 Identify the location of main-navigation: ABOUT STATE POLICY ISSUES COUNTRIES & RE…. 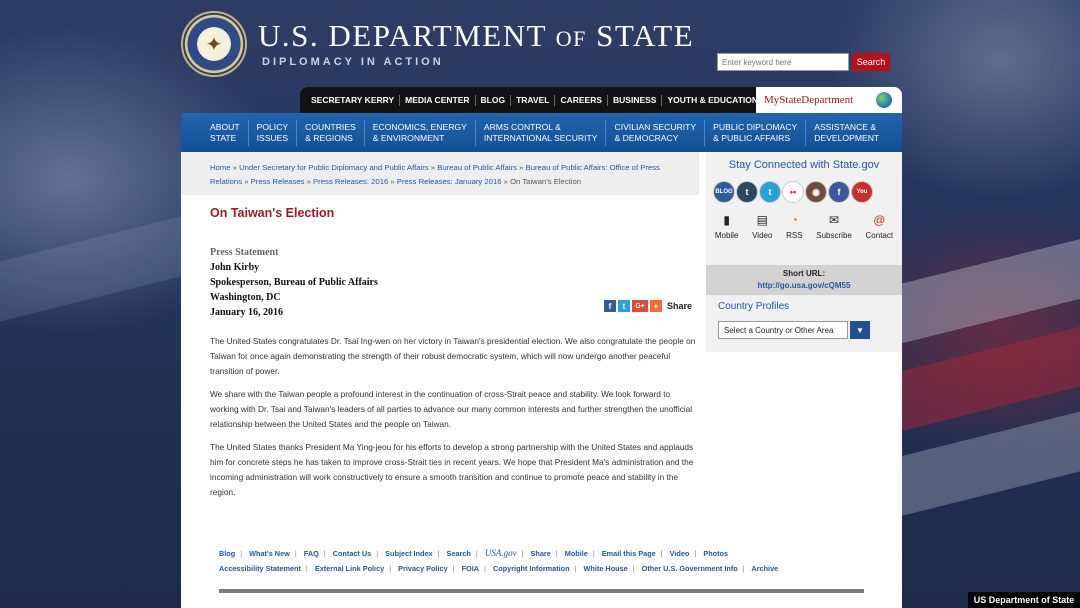
(541, 132).